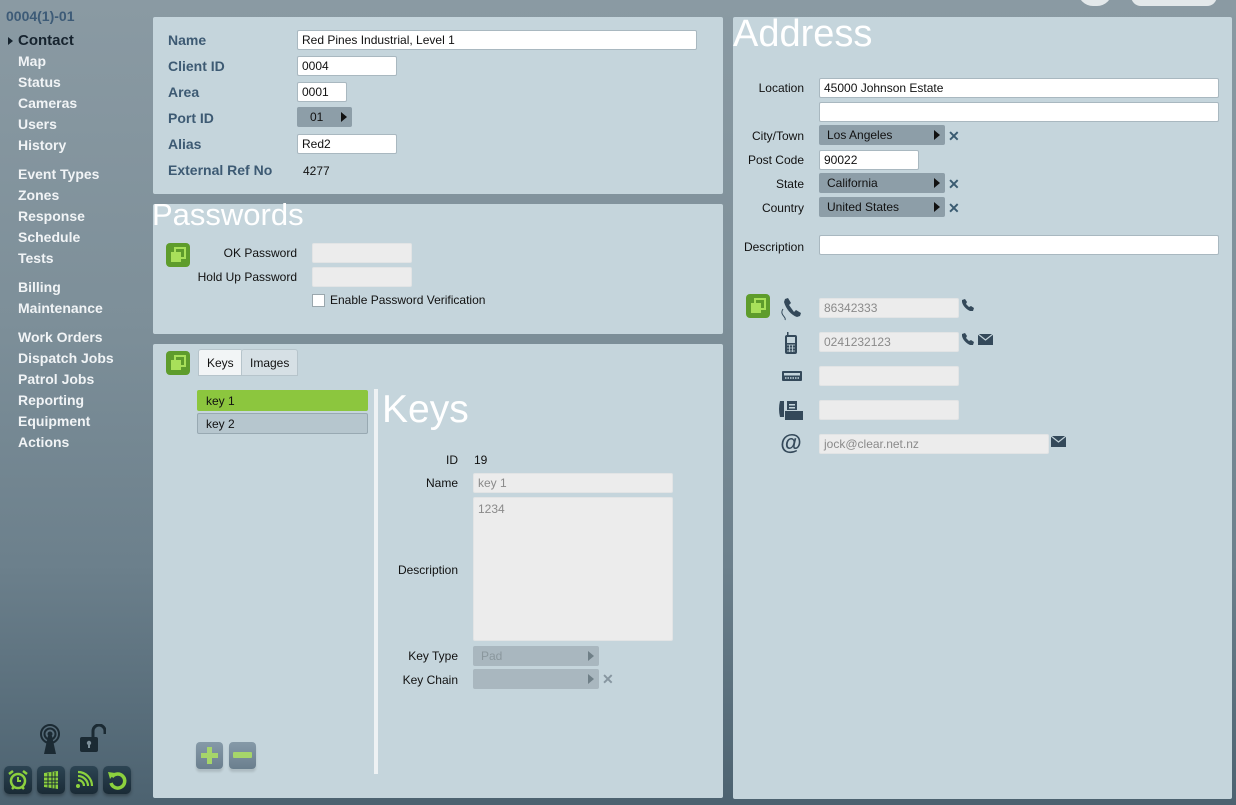 Image resolution: width=1236 pixels, height=805 pixels. I want to click on alarm-clock-button, so click(18, 780).